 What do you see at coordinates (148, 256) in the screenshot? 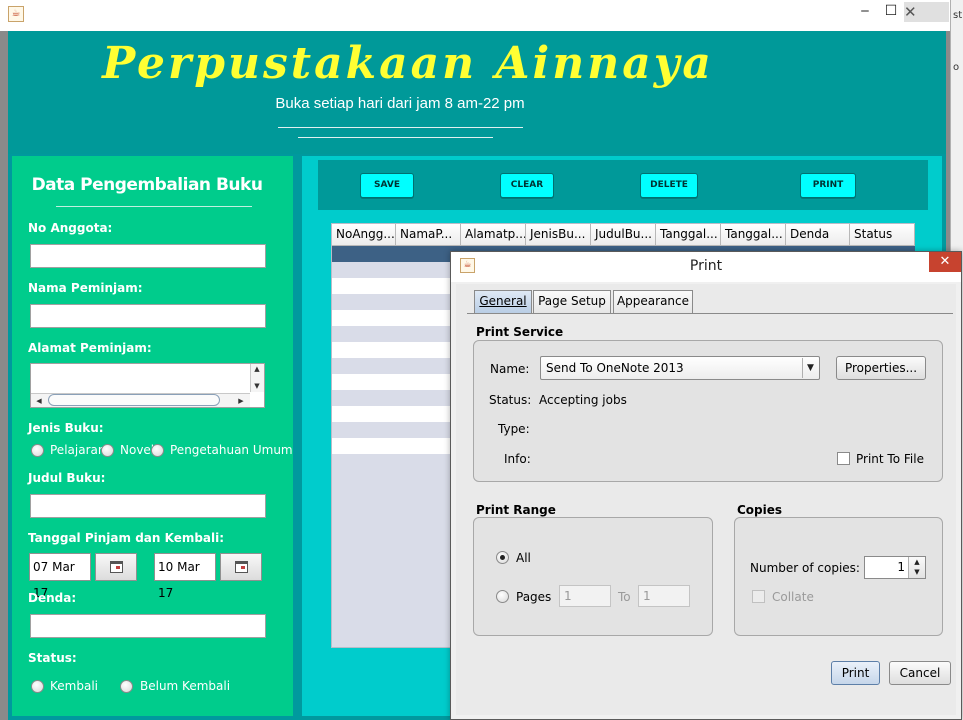
I see `no-anggota-input` at bounding box center [148, 256].